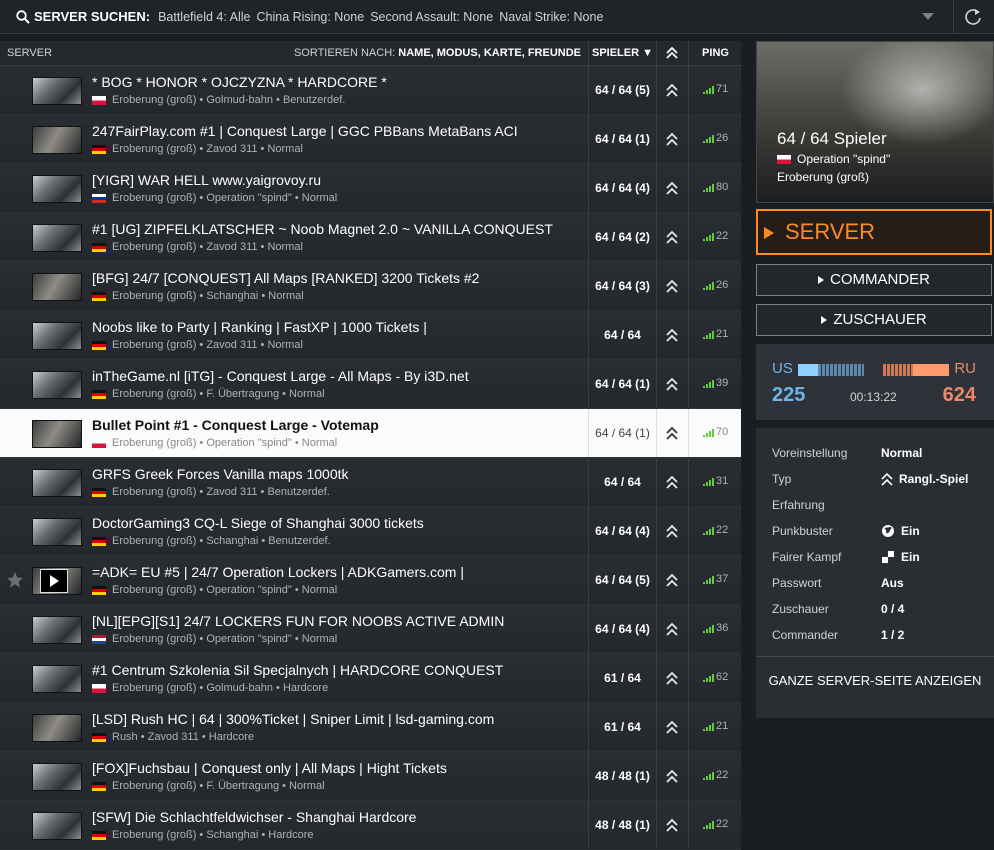  What do you see at coordinates (715, 629) in the screenshot?
I see `server-ping: 36` at bounding box center [715, 629].